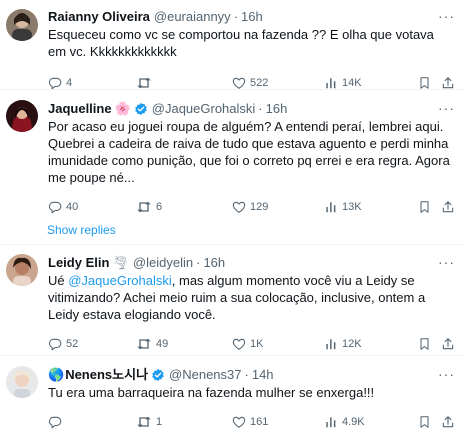  What do you see at coordinates (159, 207) in the screenshot?
I see `retweet-count: 6` at bounding box center [159, 207].